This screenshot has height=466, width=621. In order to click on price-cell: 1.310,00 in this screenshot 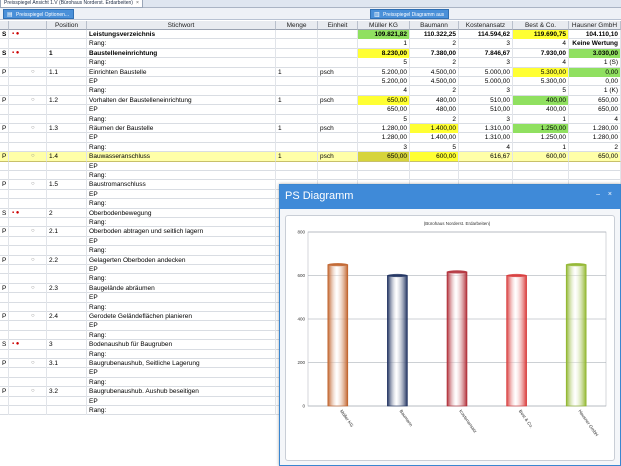, I will do `click(486, 138)`.